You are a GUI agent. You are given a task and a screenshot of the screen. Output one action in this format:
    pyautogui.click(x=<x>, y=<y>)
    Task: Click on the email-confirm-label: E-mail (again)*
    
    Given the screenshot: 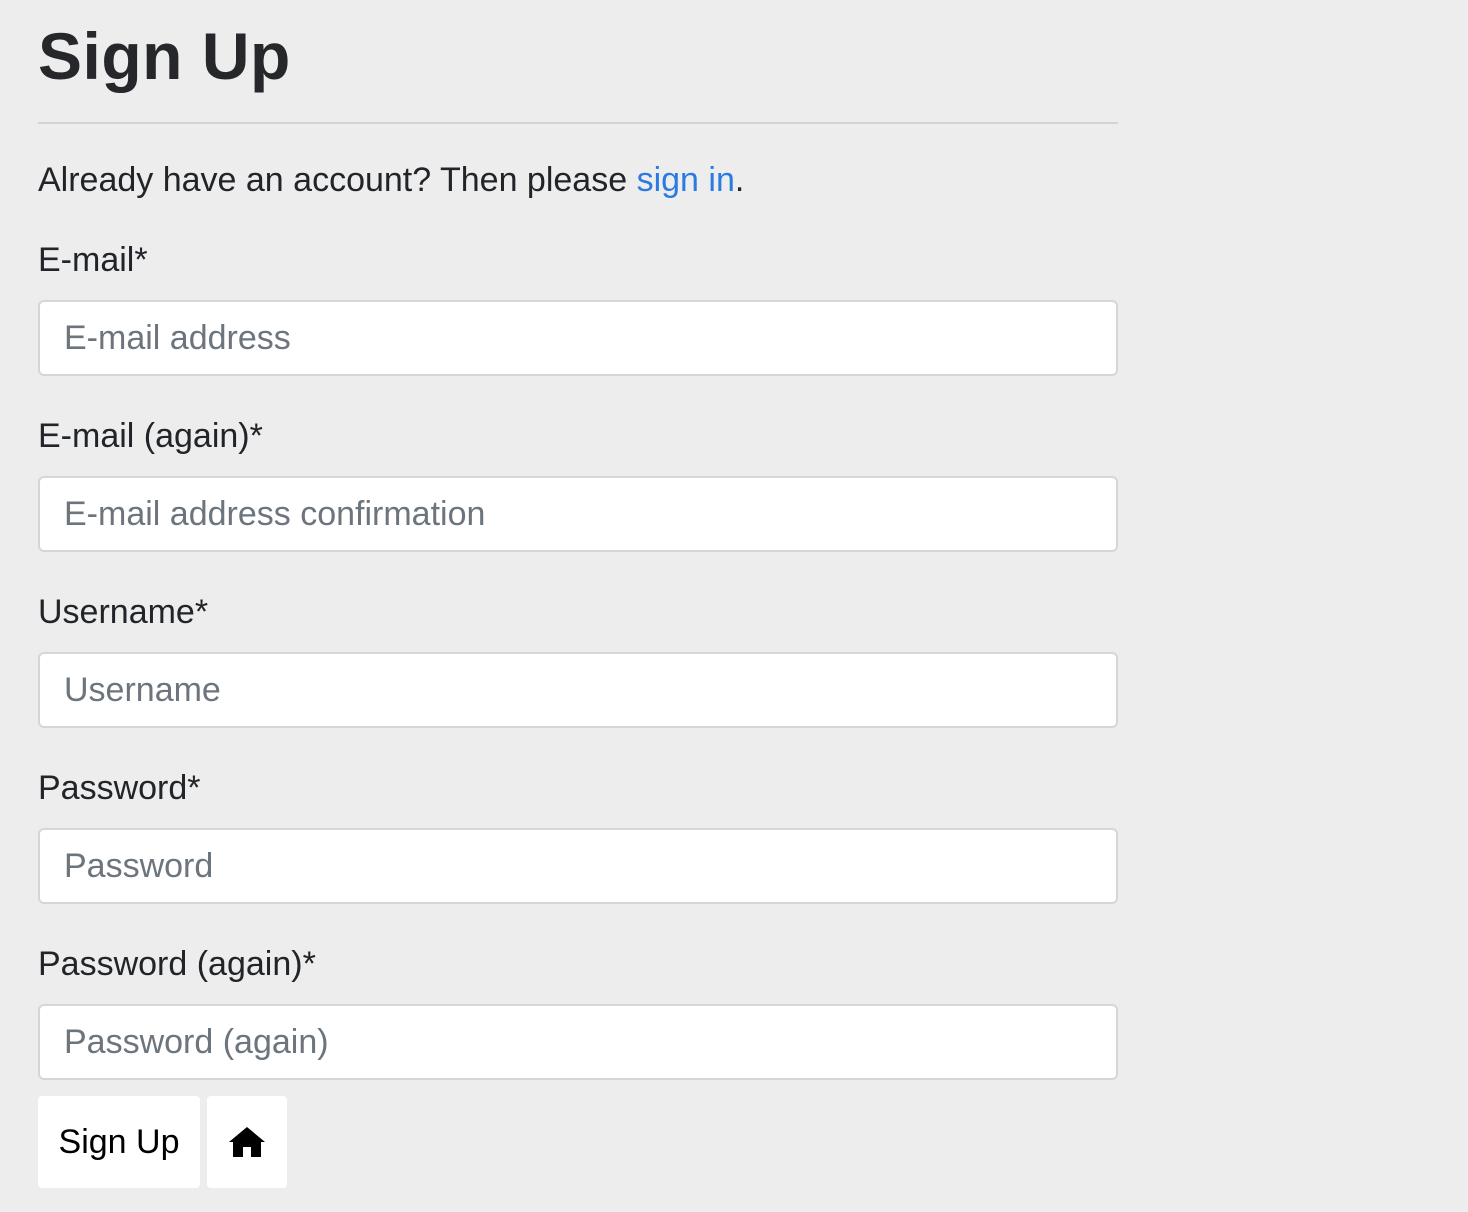 What is the action you would take?
    pyautogui.click(x=150, y=436)
    